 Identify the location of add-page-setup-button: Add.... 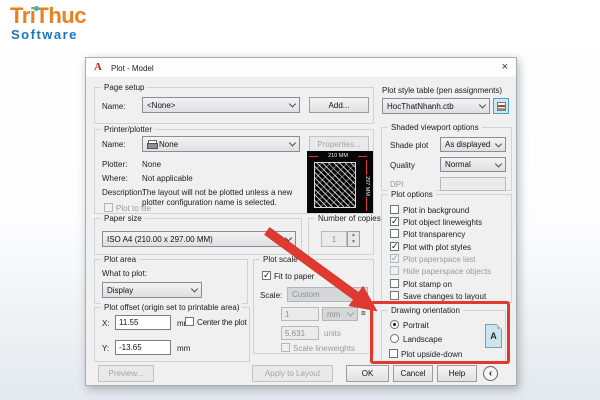
(339, 105).